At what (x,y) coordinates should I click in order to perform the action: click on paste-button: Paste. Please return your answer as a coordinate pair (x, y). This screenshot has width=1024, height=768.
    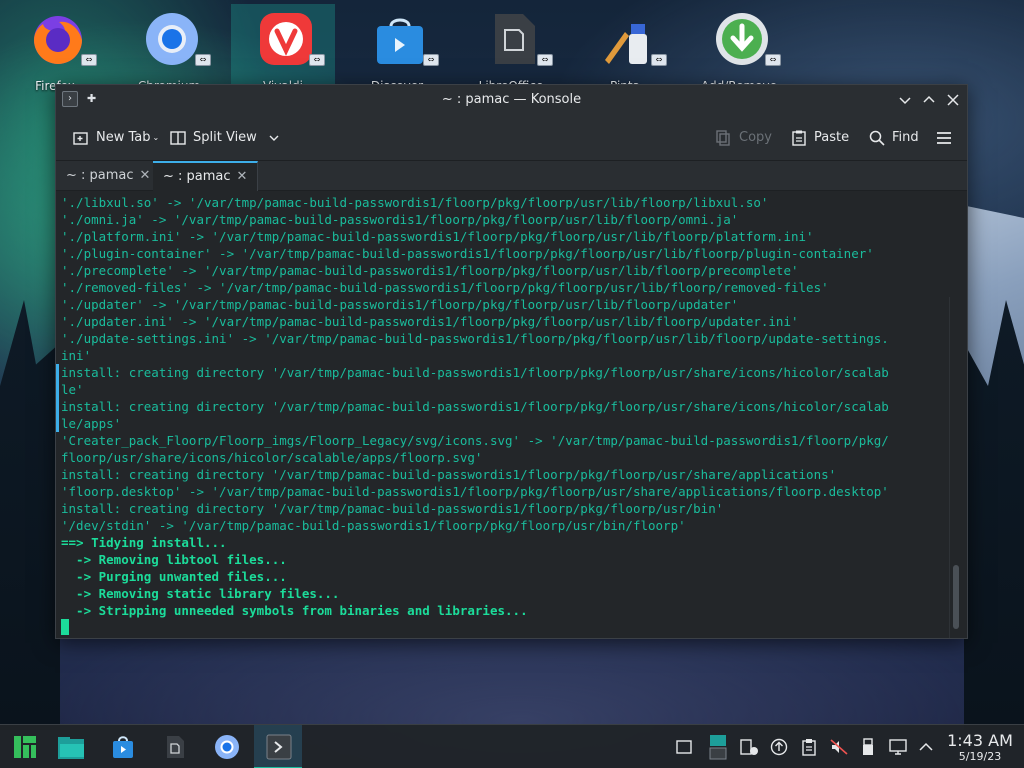
    Looking at the image, I should click on (819, 138).